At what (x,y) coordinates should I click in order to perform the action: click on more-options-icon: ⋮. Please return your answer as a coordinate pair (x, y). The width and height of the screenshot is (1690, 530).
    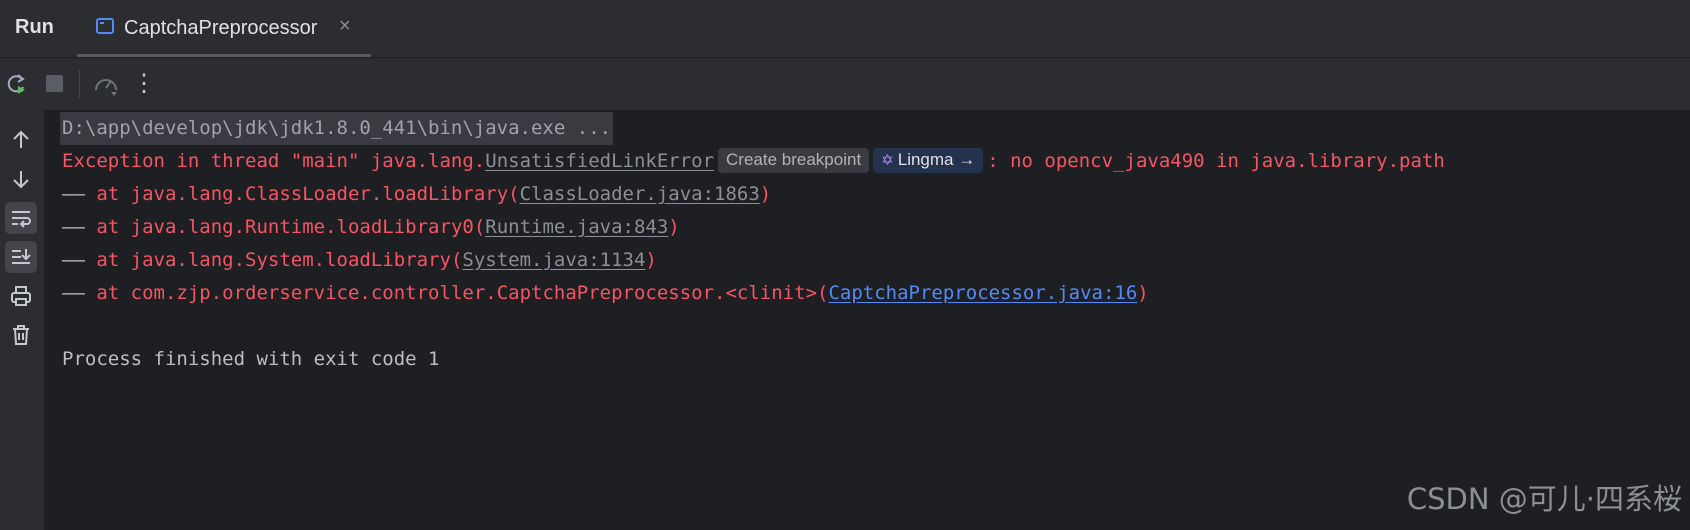
    Looking at the image, I should click on (144, 84).